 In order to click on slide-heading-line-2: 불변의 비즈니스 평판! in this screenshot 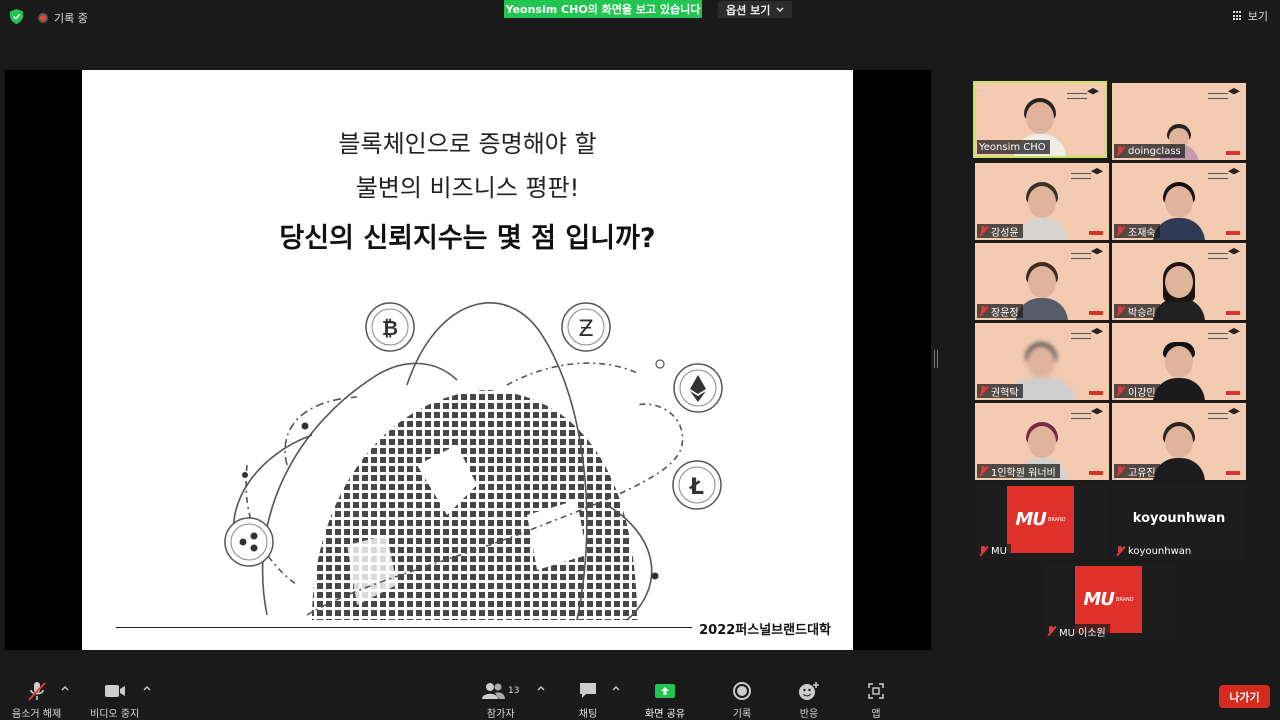, I will do `click(467, 188)`.